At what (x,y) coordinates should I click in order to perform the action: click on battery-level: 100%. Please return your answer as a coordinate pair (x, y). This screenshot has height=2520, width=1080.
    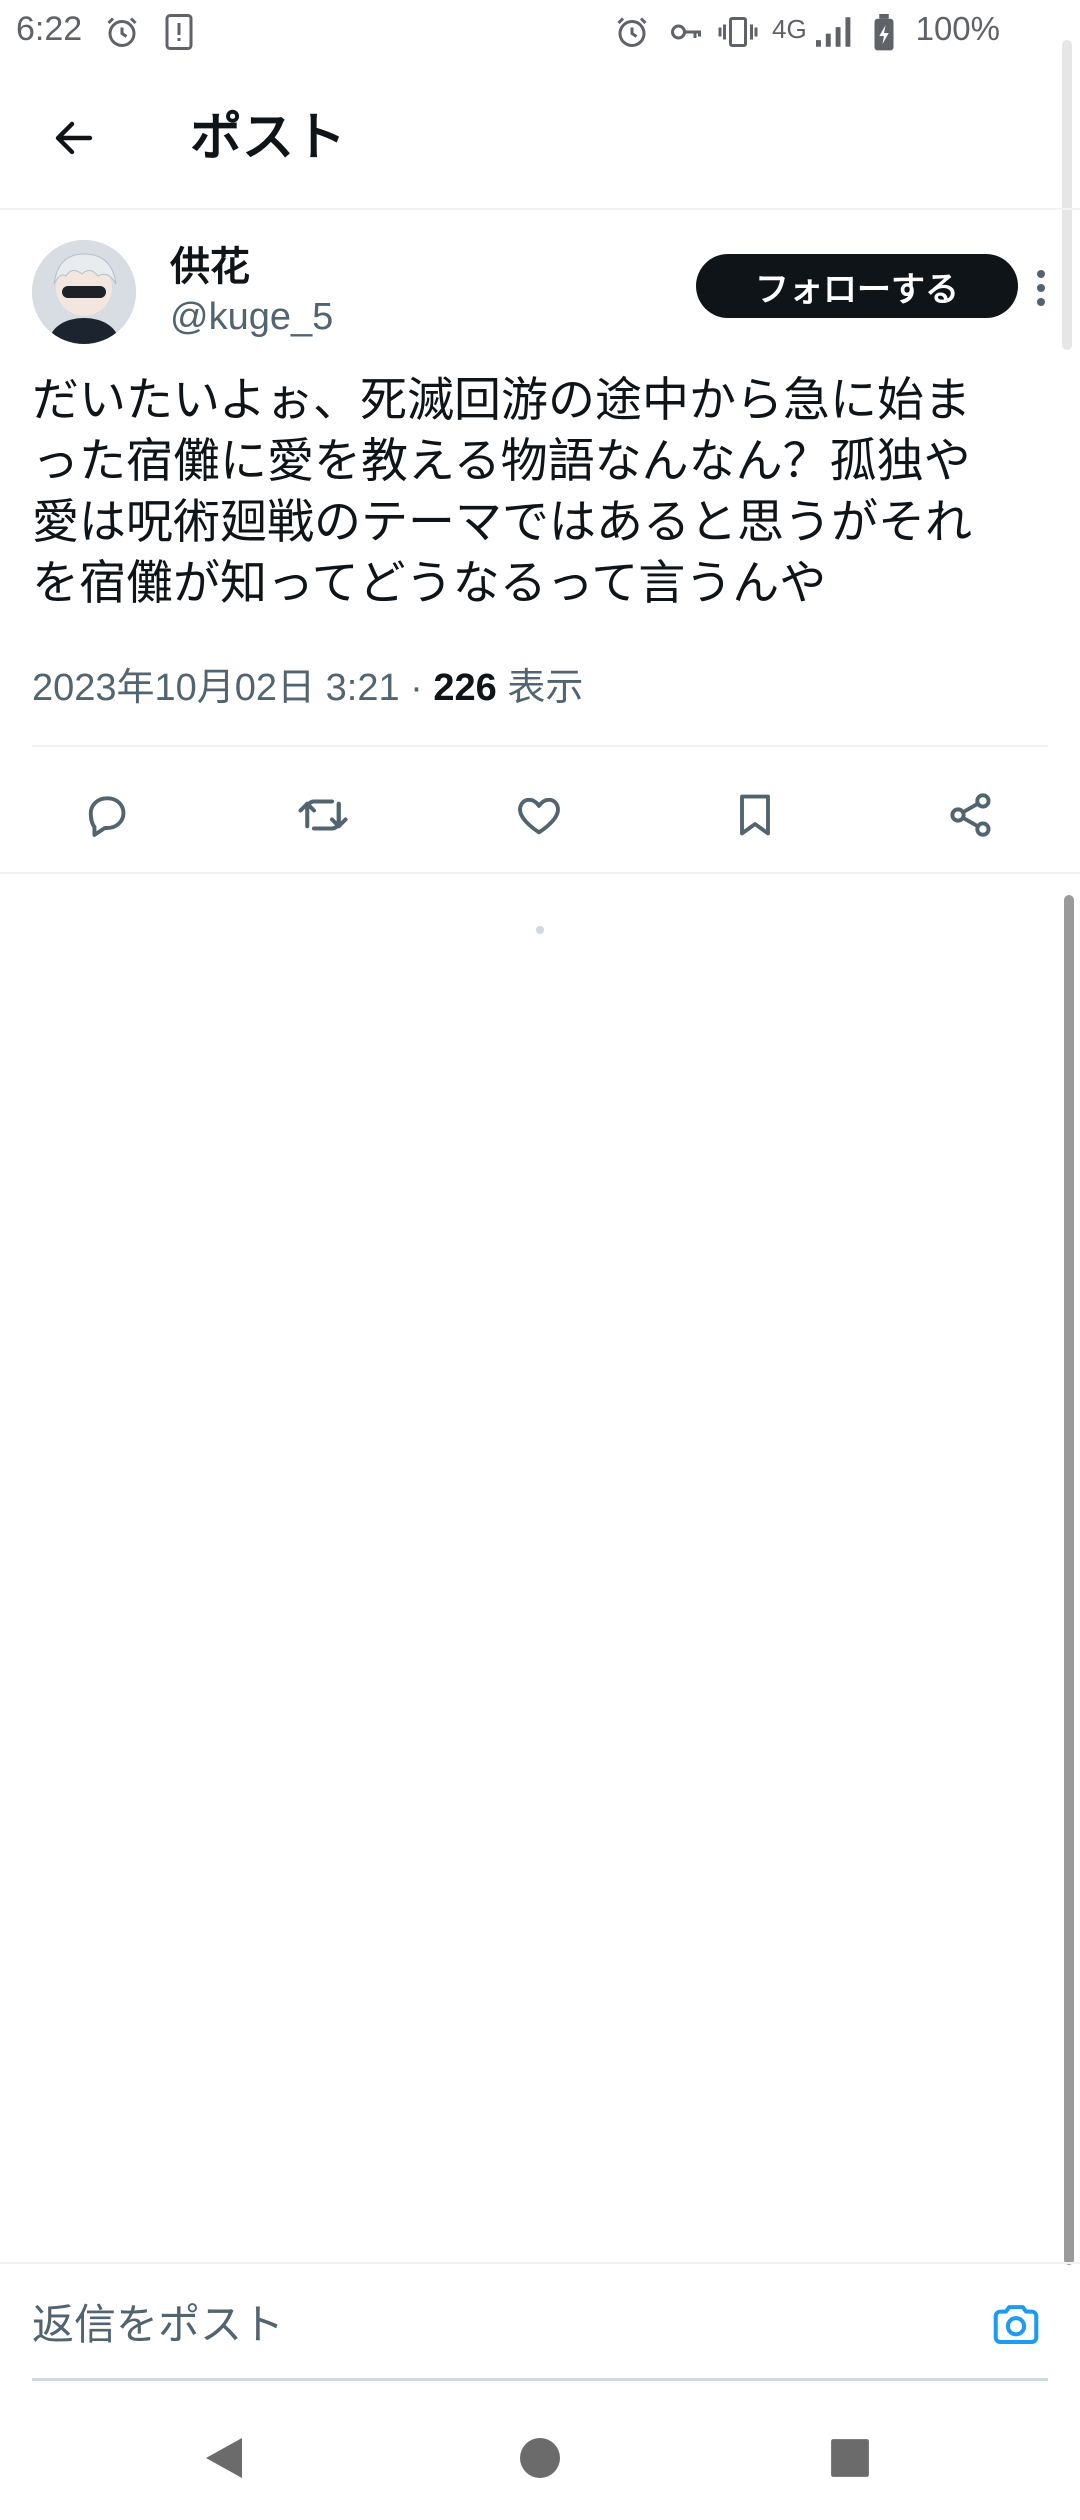
    Looking at the image, I should click on (957, 28).